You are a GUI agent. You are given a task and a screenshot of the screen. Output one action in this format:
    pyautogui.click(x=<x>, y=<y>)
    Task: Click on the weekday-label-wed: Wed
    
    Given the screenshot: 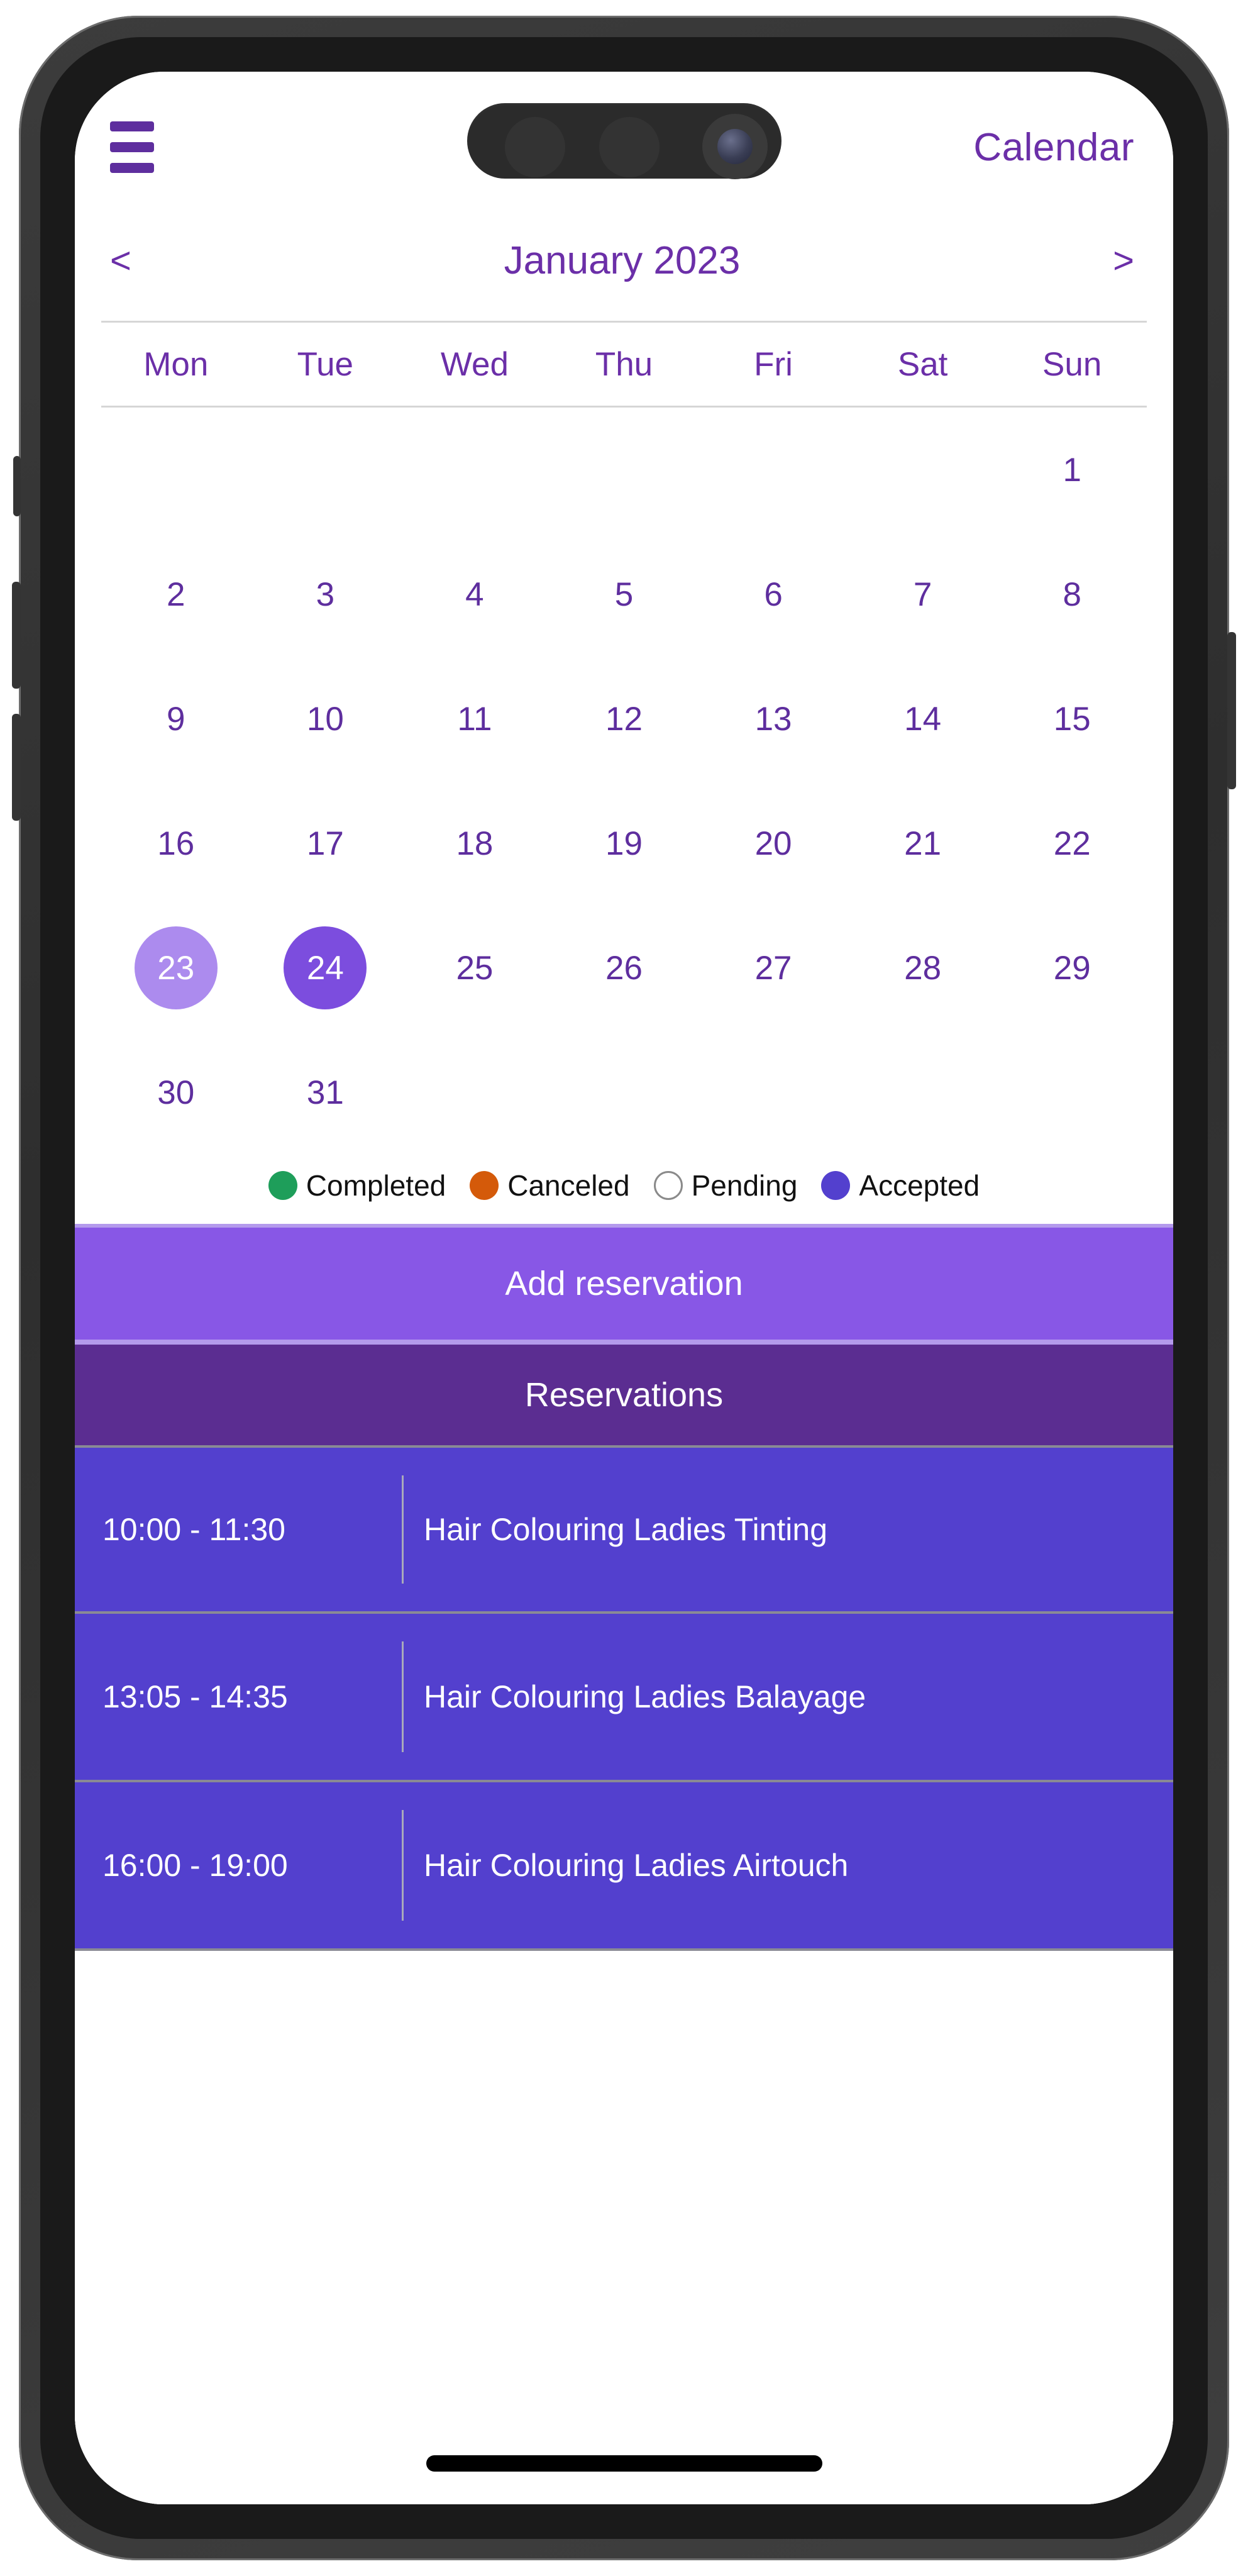 What is the action you would take?
    pyautogui.click(x=474, y=364)
    